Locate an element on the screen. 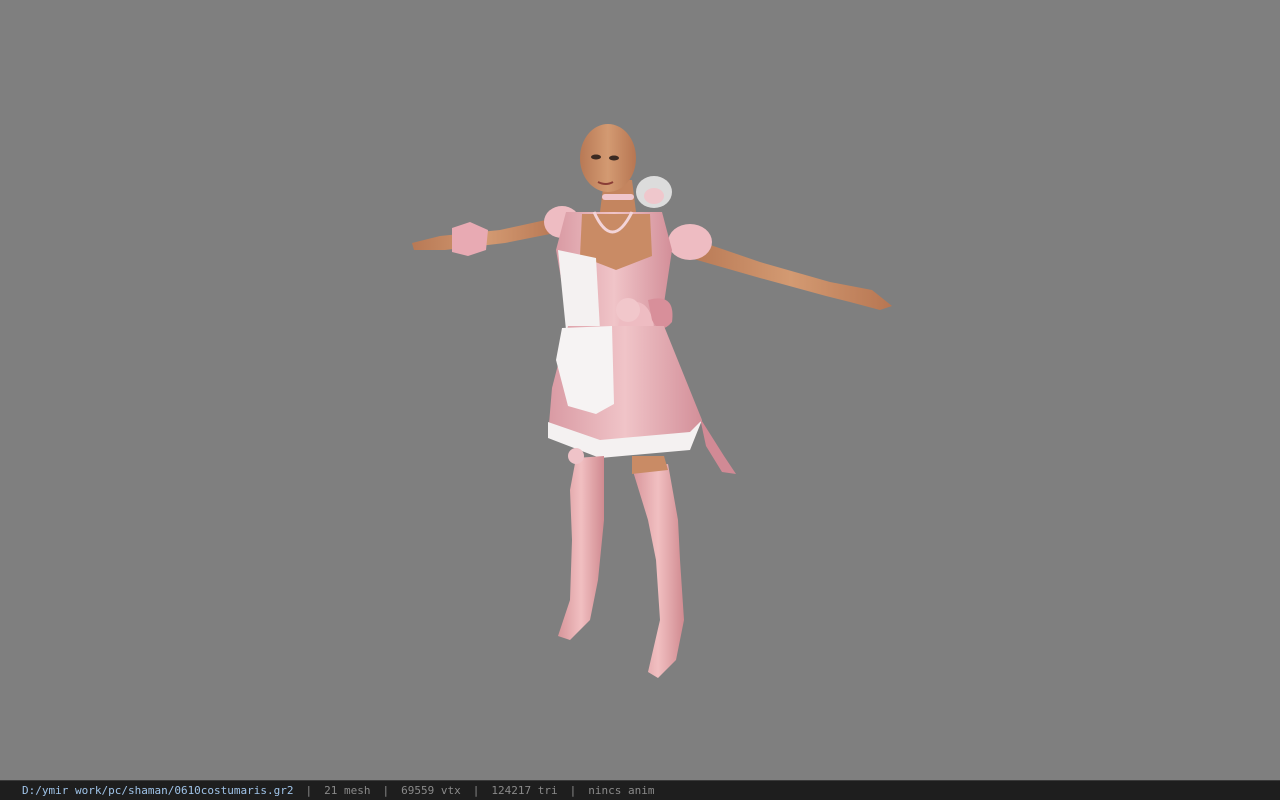 The image size is (1280, 800). bodice-panel is located at coordinates (579, 290).